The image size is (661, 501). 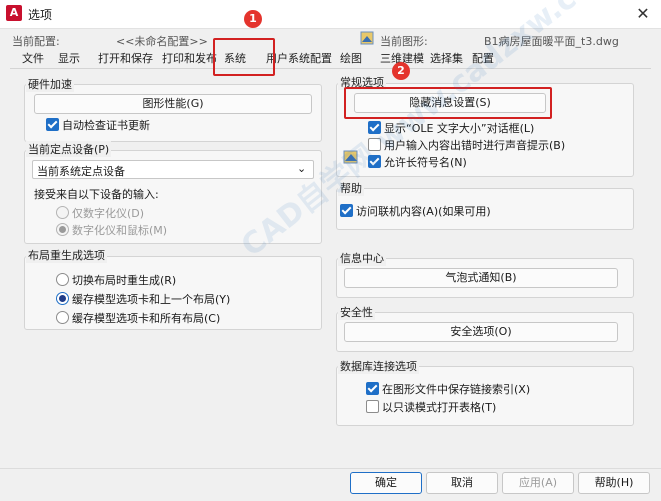 I want to click on online-content-label: 访问联机内容(A)(如果可用), so click(x=423, y=211).